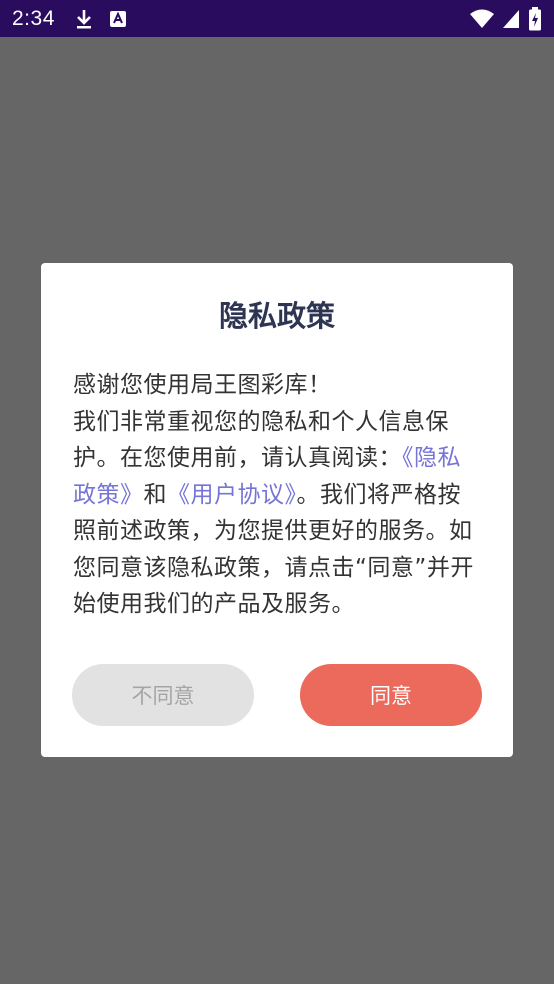 The image size is (554, 984). Describe the element at coordinates (277, 18) in the screenshot. I see `status-bar: 2:34` at that location.